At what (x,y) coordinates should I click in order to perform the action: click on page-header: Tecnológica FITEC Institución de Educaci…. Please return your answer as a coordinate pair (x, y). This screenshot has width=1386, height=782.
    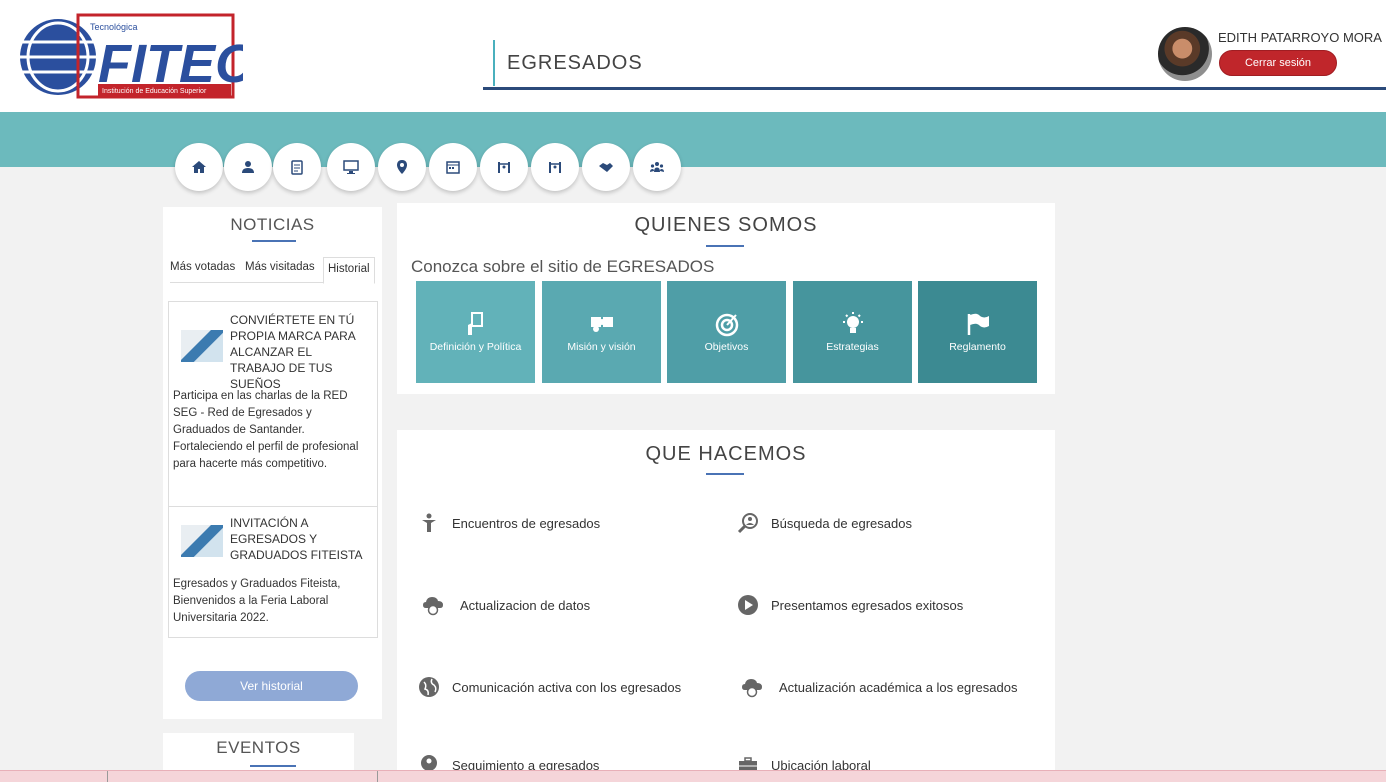
    Looking at the image, I should click on (693, 56).